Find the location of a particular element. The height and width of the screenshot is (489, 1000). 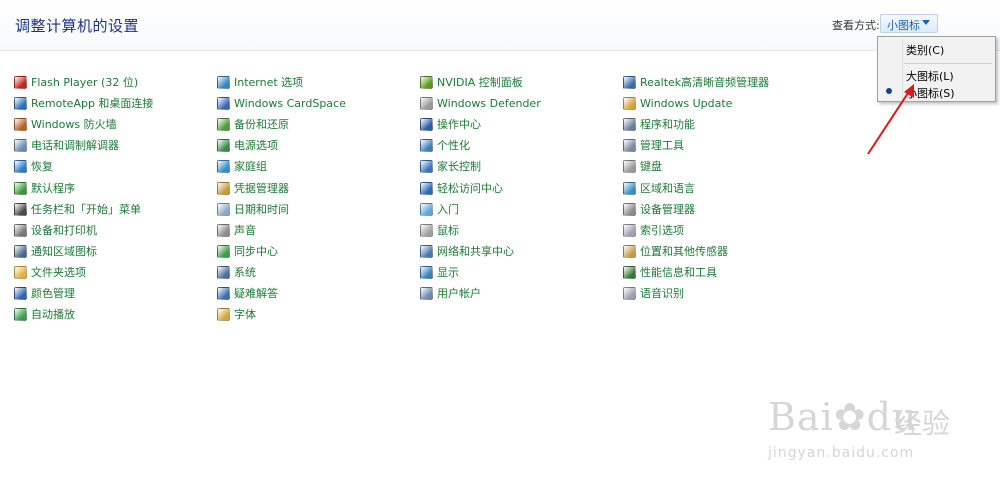

control-panel-item-label: 位置和其他传感器 is located at coordinates (684, 251).